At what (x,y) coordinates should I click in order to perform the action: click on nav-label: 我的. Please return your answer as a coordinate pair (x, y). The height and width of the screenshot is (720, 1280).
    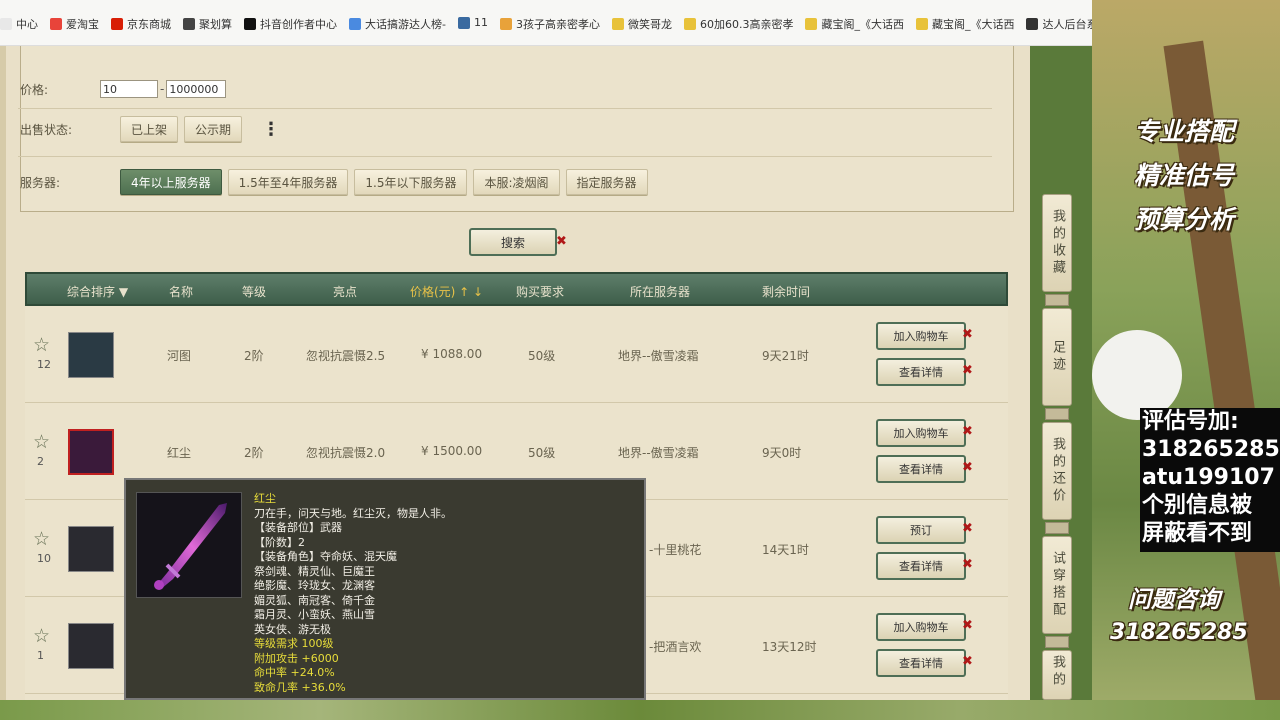
    Looking at the image, I should click on (1057, 672).